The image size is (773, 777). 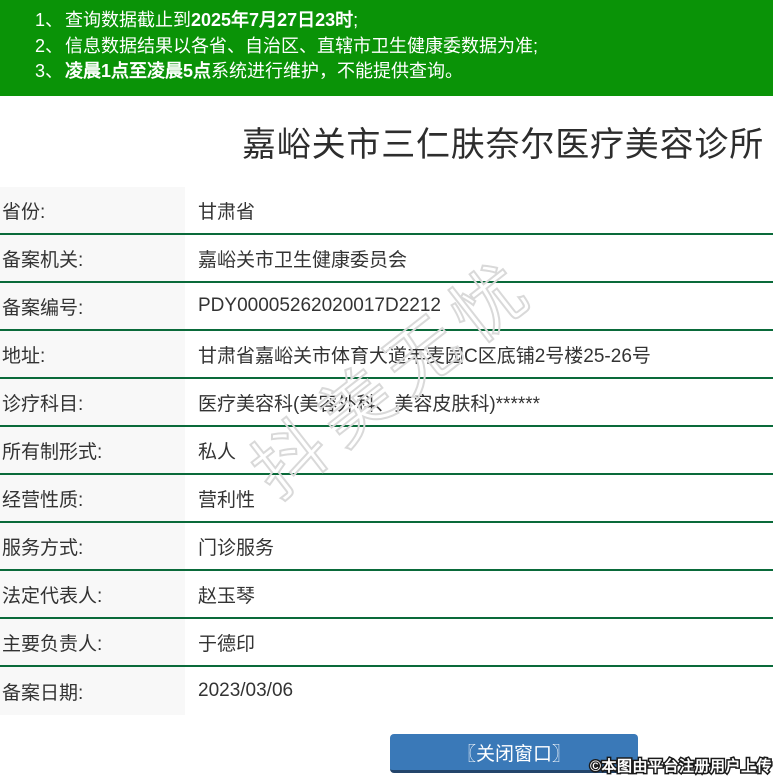 I want to click on row-value: 营利性, so click(x=227, y=500).